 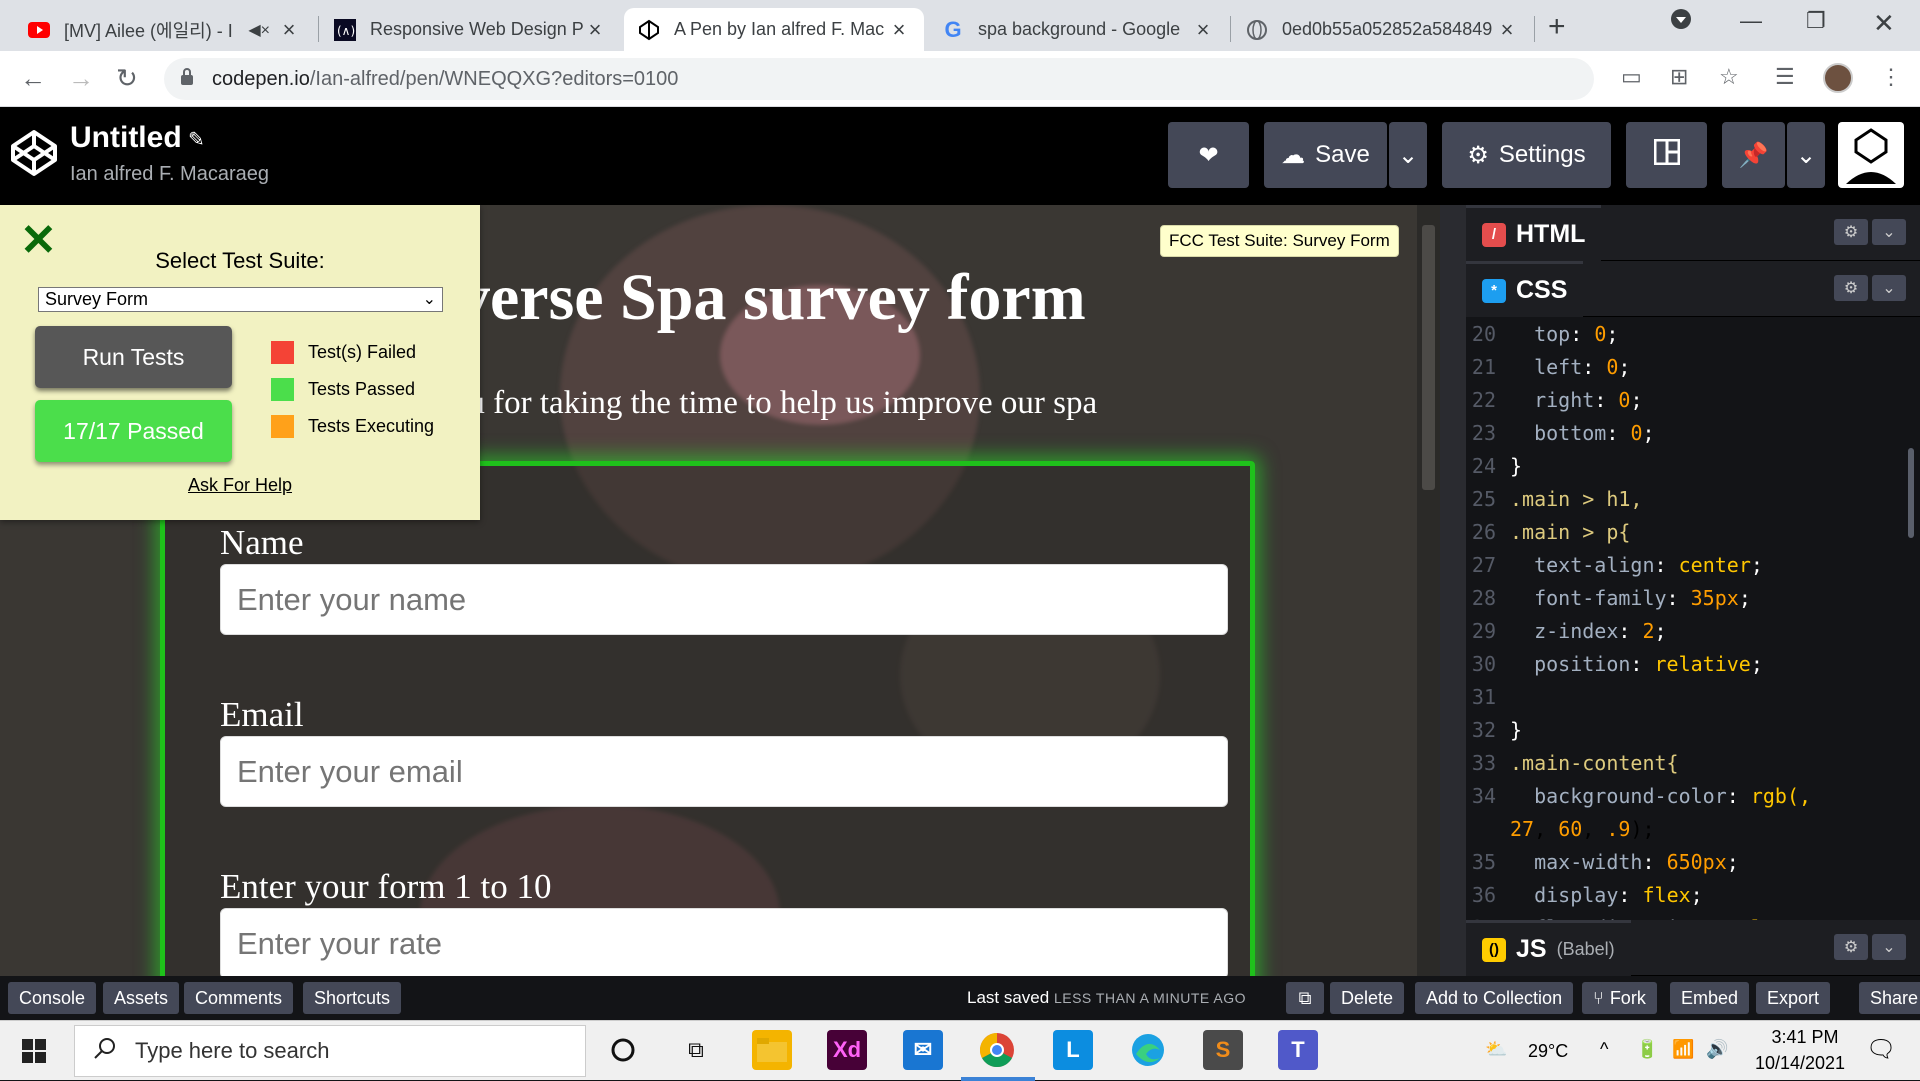 What do you see at coordinates (1891, 77) in the screenshot?
I see `more-menu-icon: ⋮` at bounding box center [1891, 77].